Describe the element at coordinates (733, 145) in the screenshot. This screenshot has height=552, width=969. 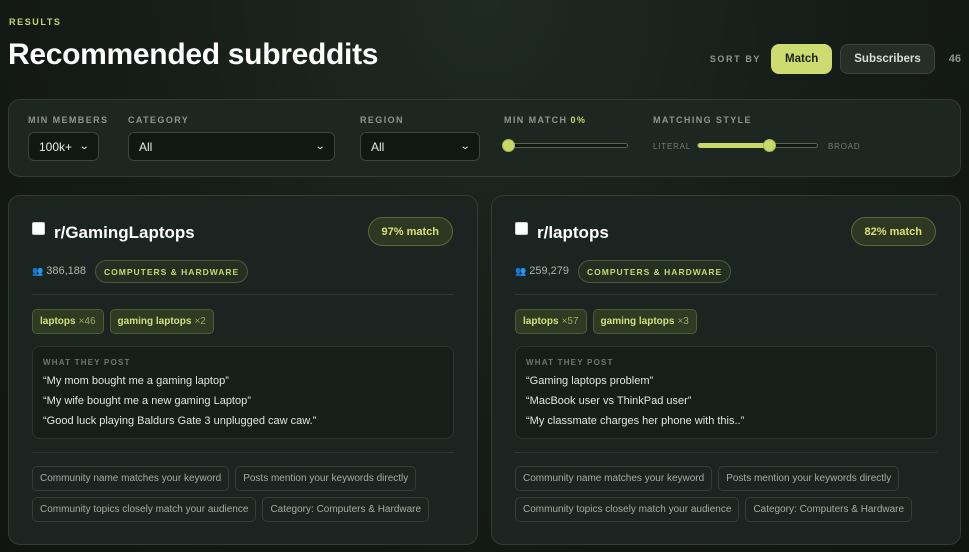
I see `matching-style-slider-fill` at that location.